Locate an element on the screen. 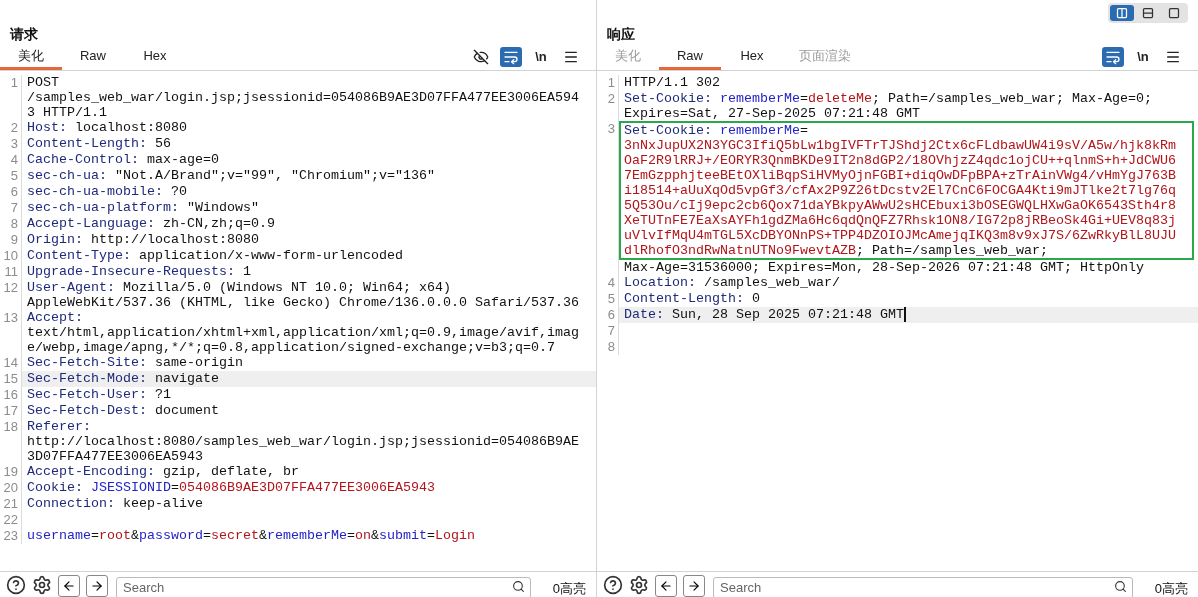 The height and width of the screenshot is (597, 1198). line-number: 21 is located at coordinates (10, 503).